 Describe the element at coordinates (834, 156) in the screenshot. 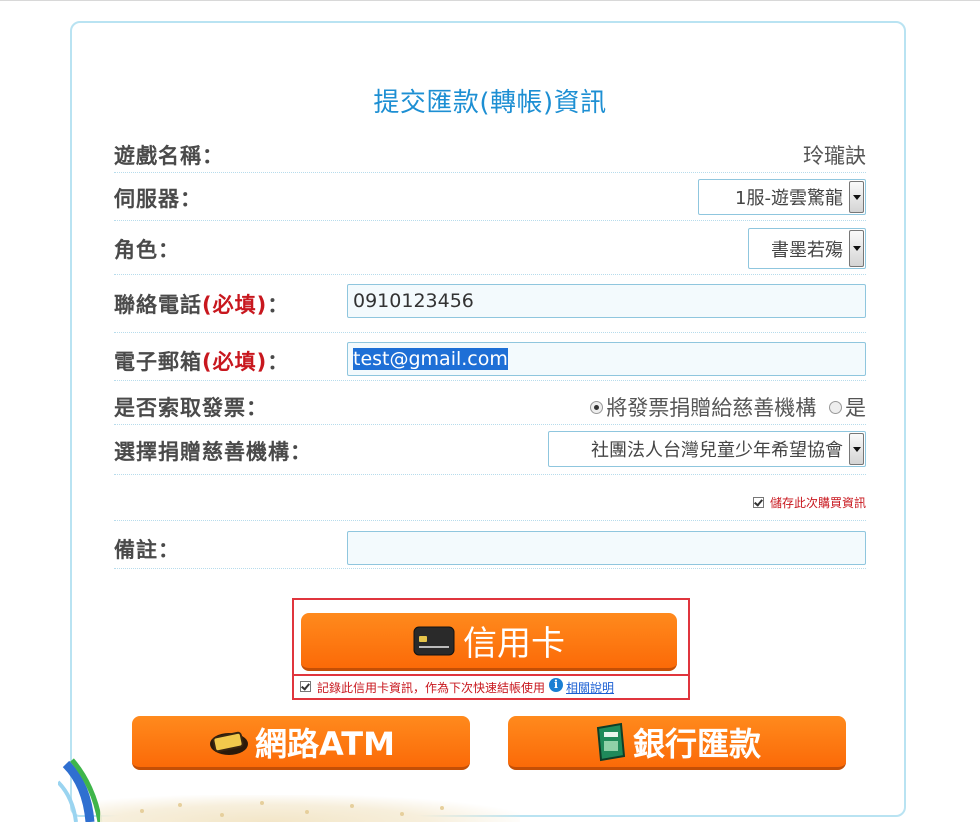

I see `game-name-value: 玲瓏訣` at that location.